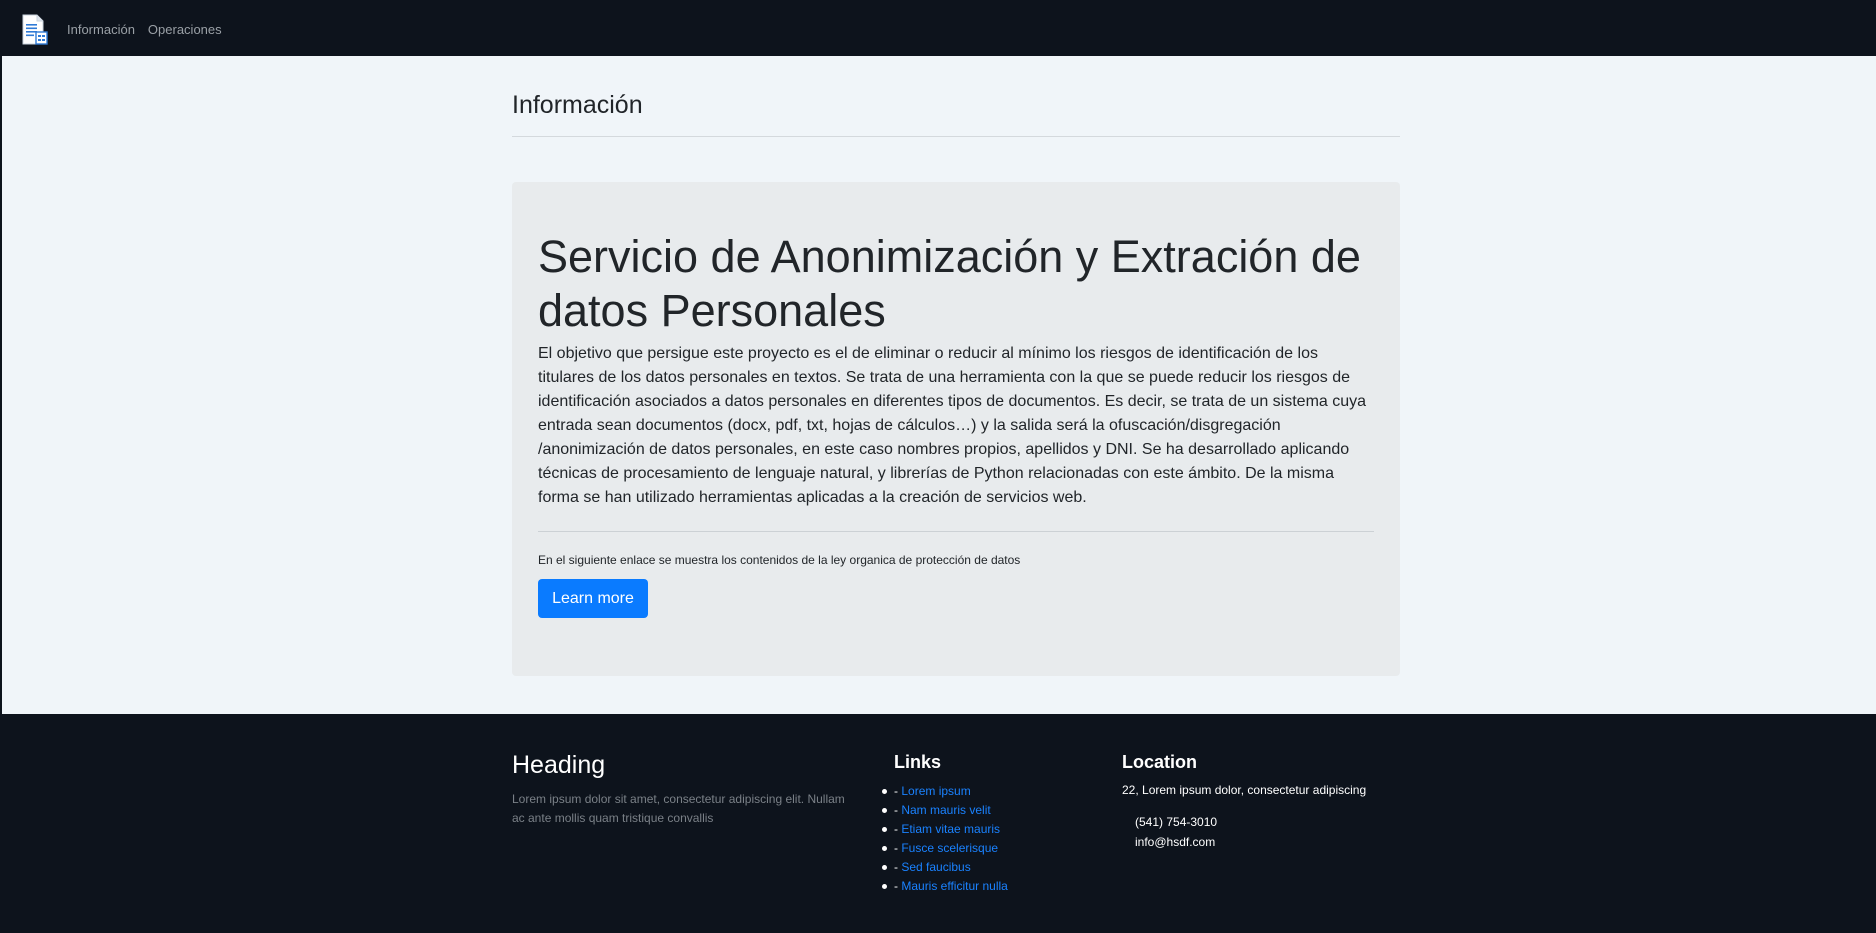 This screenshot has width=1876, height=933. What do you see at coordinates (1159, 762) in the screenshot?
I see `footer-location-heading: Location` at bounding box center [1159, 762].